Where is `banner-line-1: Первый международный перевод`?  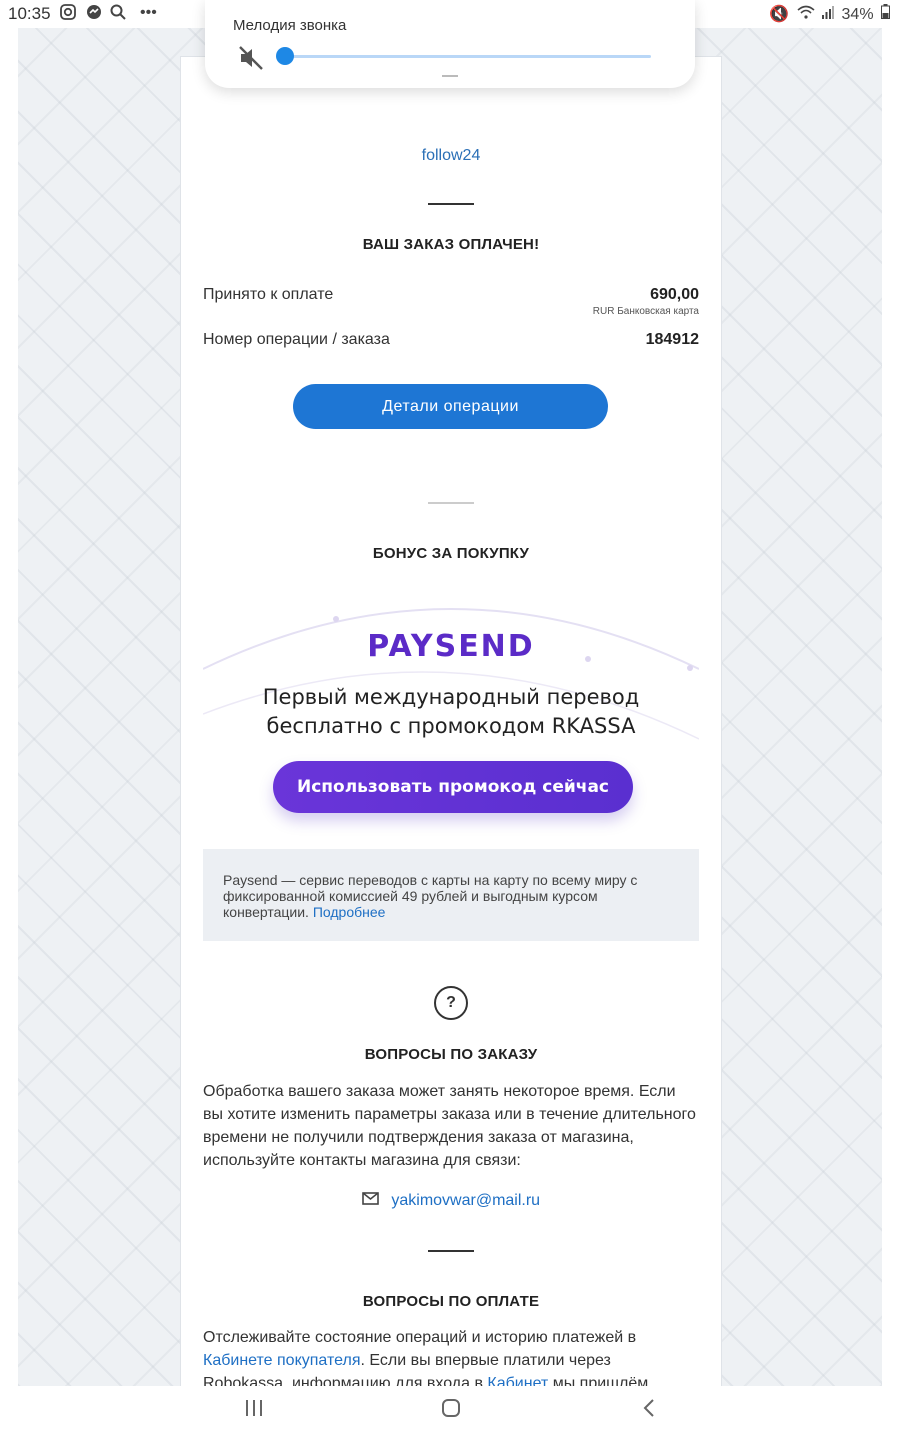 banner-line-1: Первый международный перевод is located at coordinates (451, 697).